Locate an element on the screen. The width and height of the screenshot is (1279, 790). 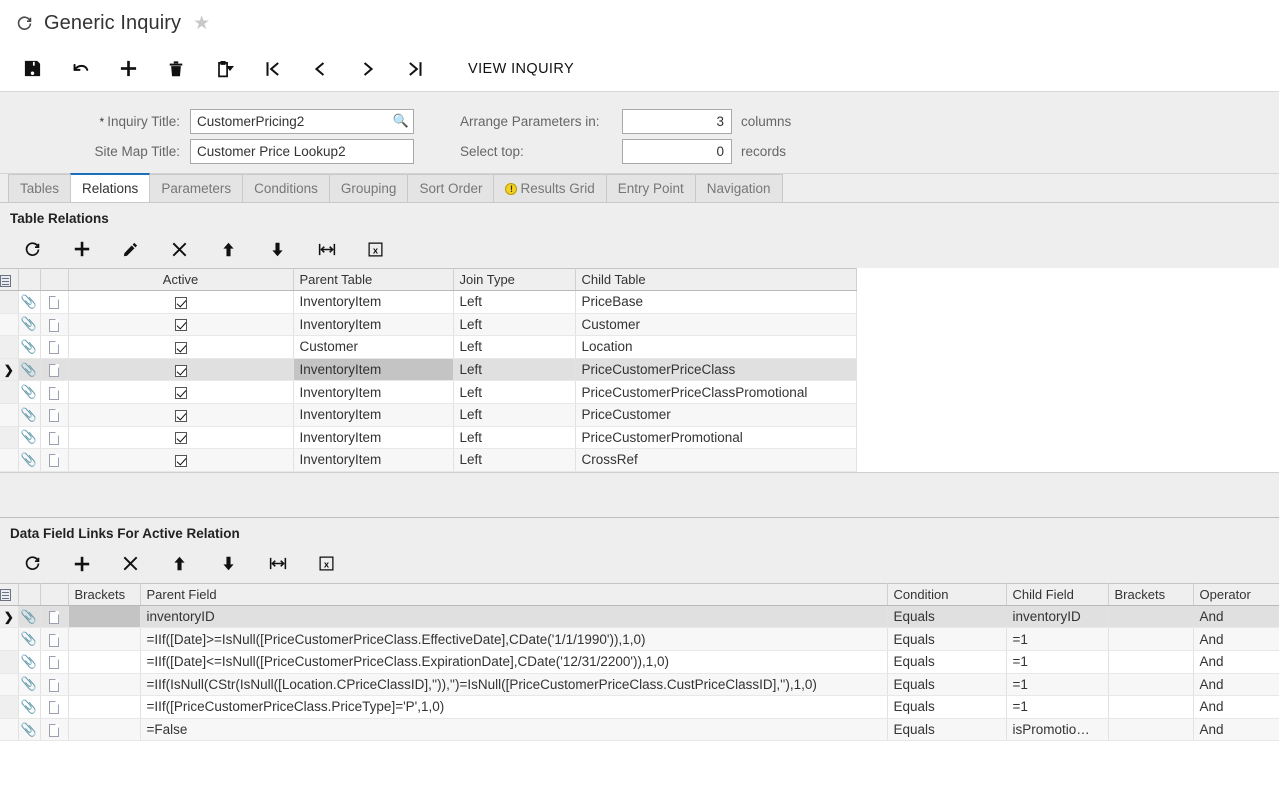
column-header-brackets-right: Brackets is located at coordinates (1151, 594).